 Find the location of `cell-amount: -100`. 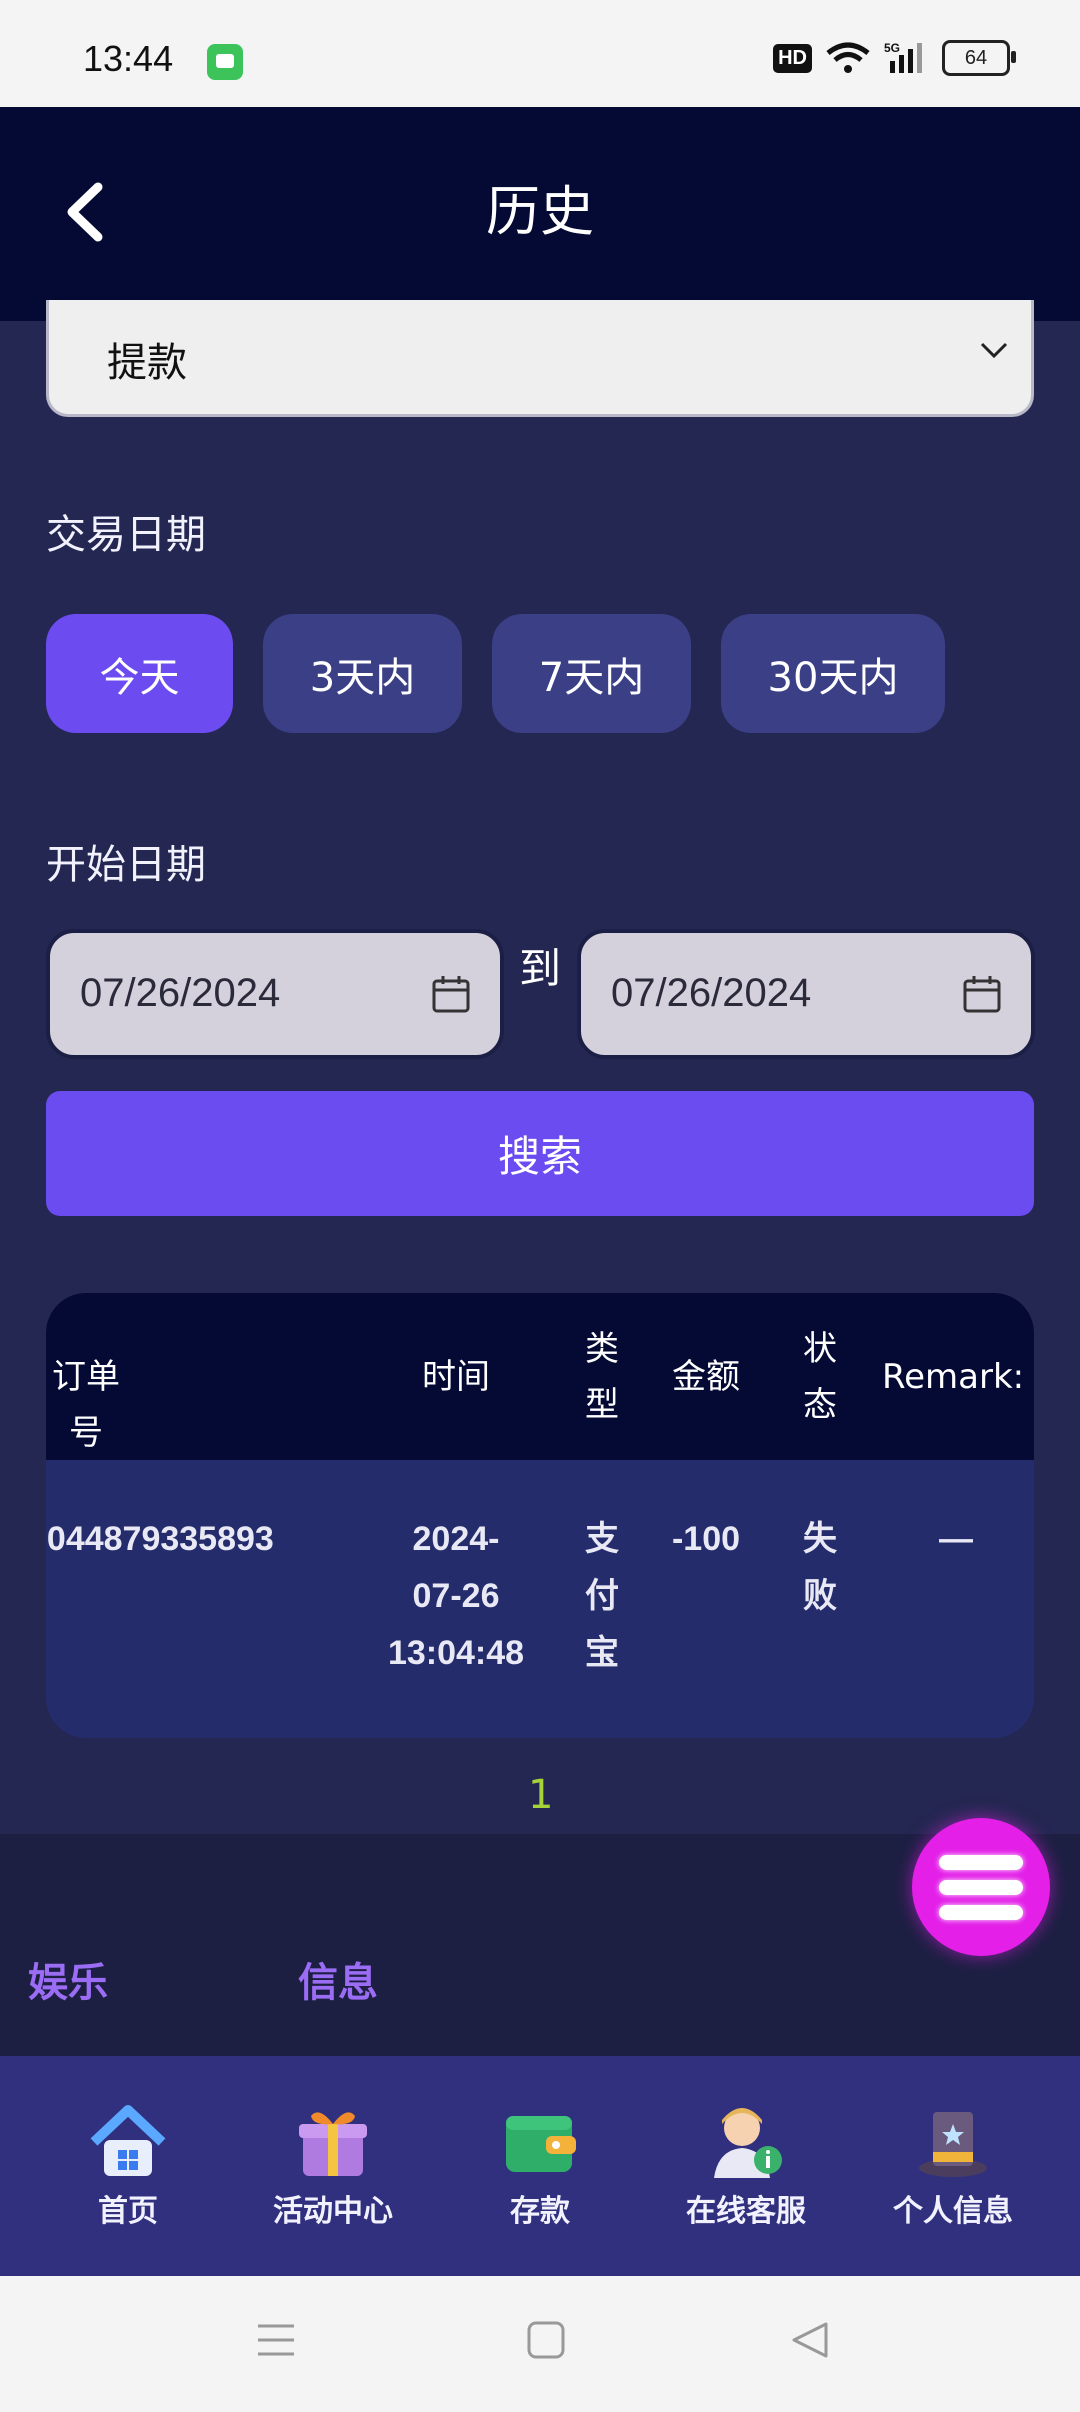

cell-amount: -100 is located at coordinates (706, 1539).